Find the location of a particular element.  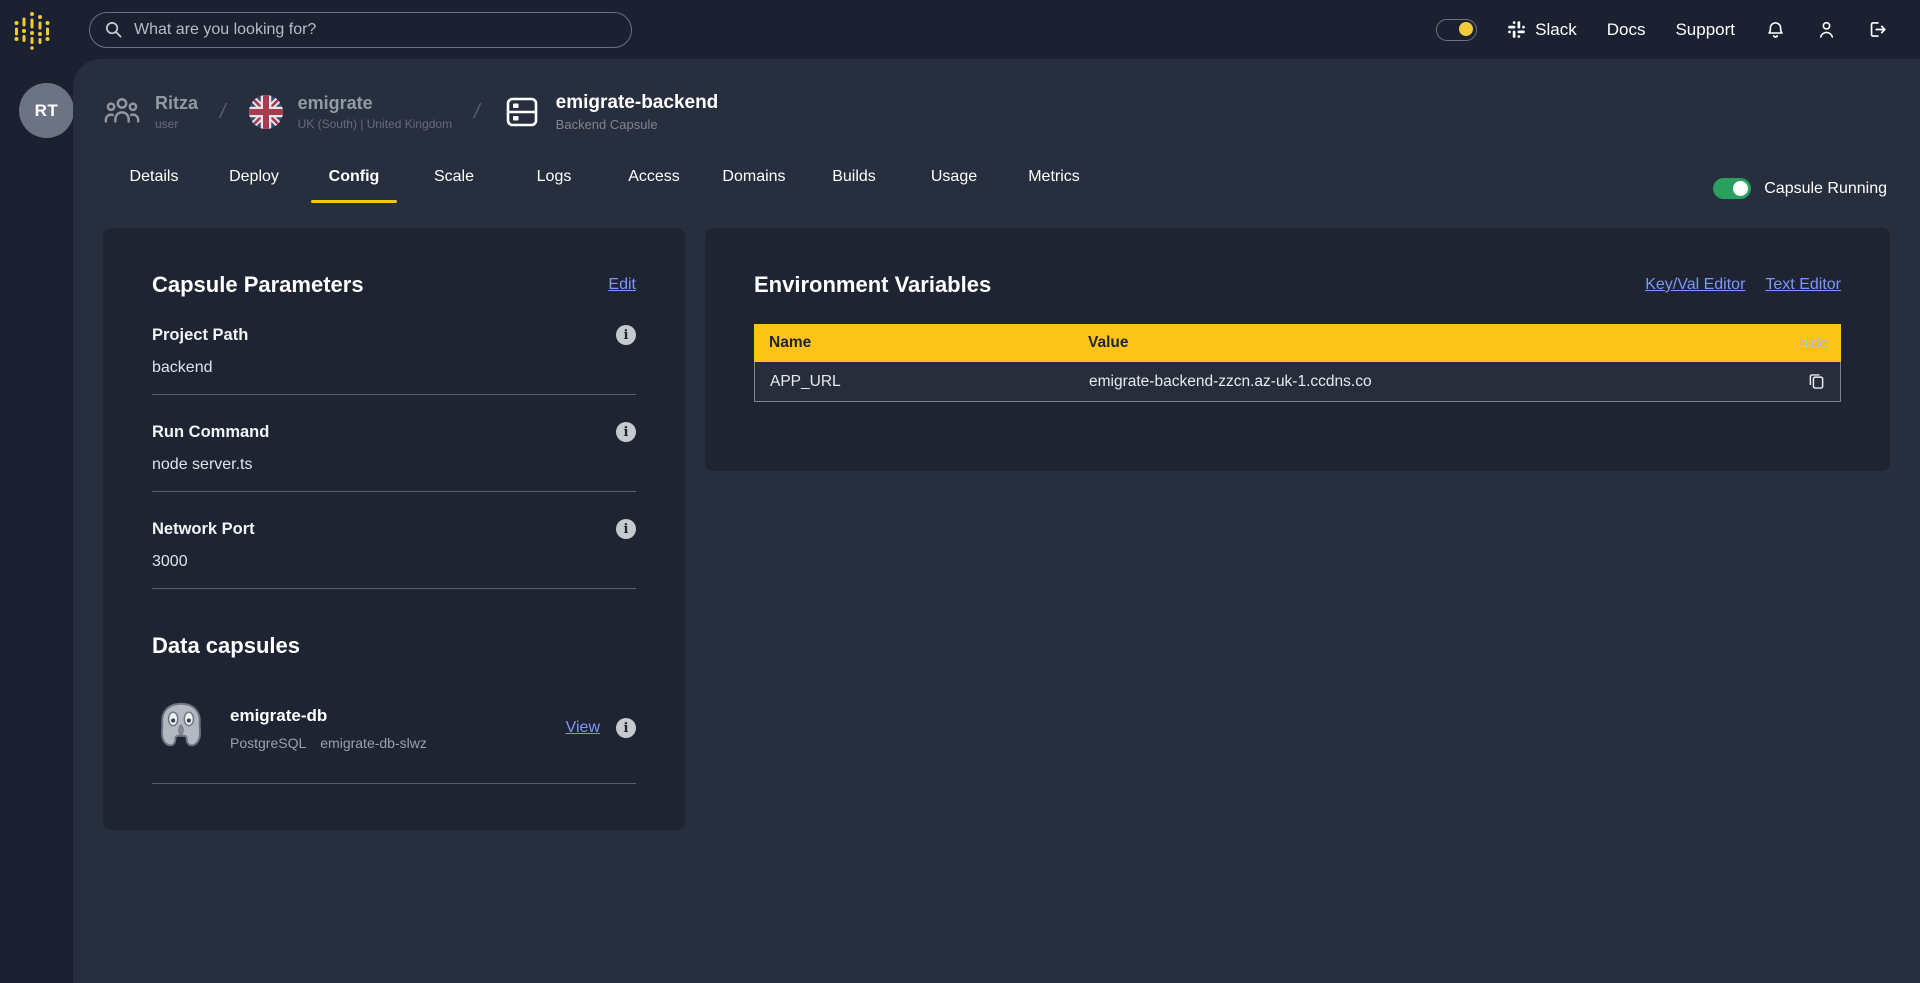

param-value: 3000 is located at coordinates (170, 561).